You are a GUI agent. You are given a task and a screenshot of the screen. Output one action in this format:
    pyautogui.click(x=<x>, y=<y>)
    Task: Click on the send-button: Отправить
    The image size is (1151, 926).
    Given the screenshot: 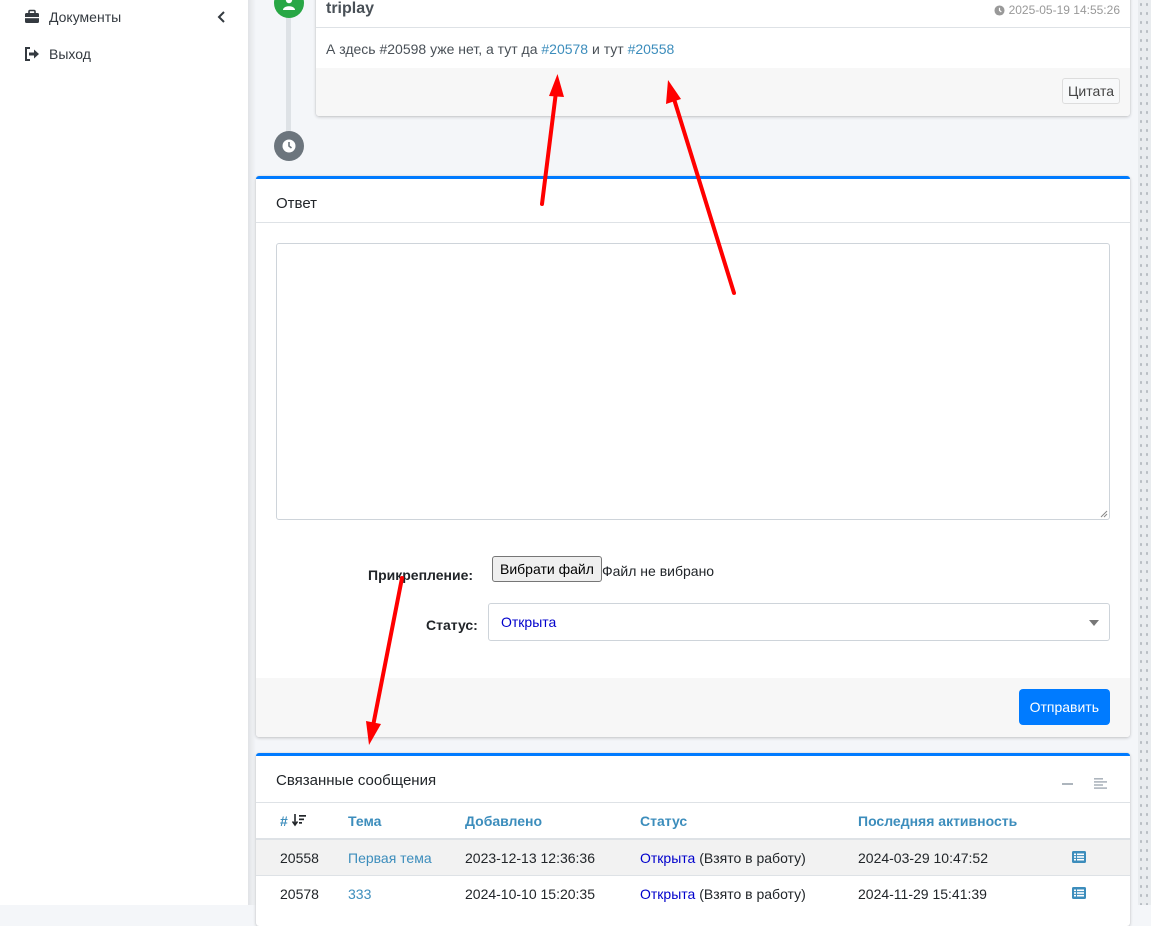 What is the action you would take?
    pyautogui.click(x=1064, y=707)
    